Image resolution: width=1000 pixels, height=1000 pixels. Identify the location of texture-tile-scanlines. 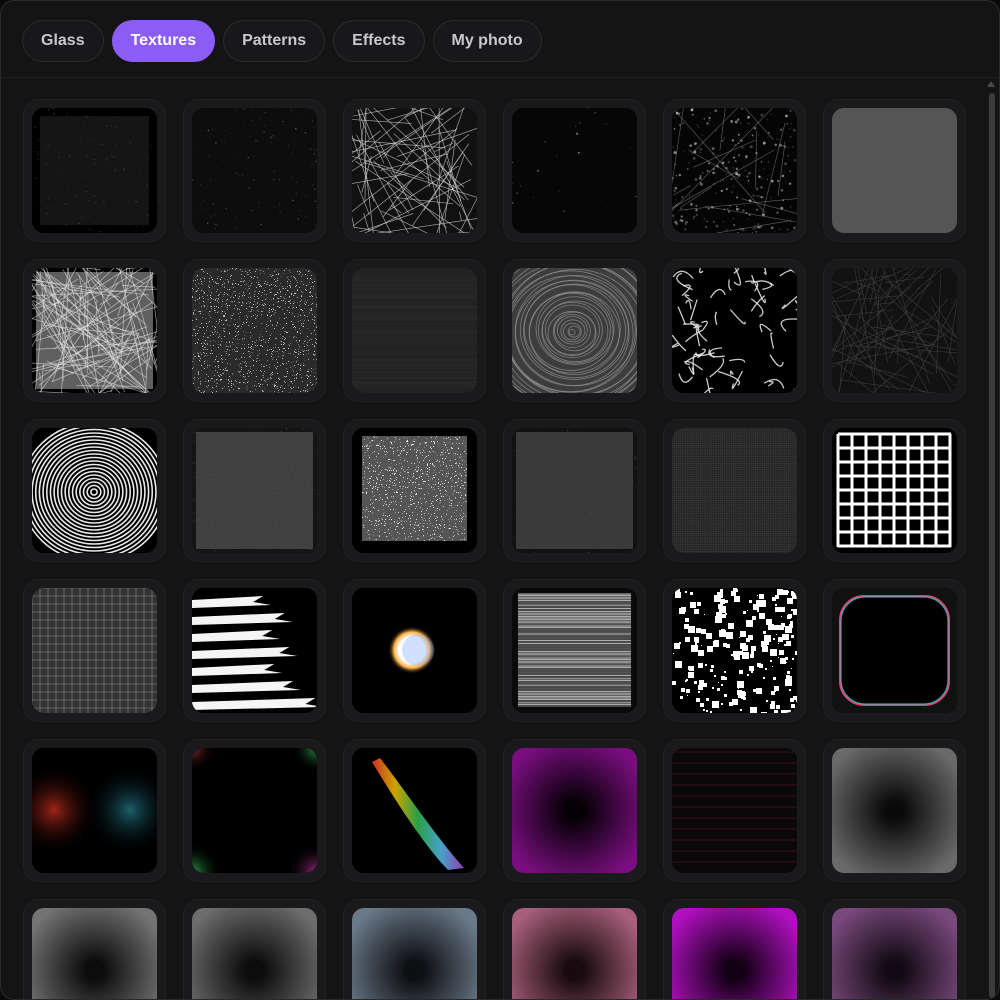
(574, 650).